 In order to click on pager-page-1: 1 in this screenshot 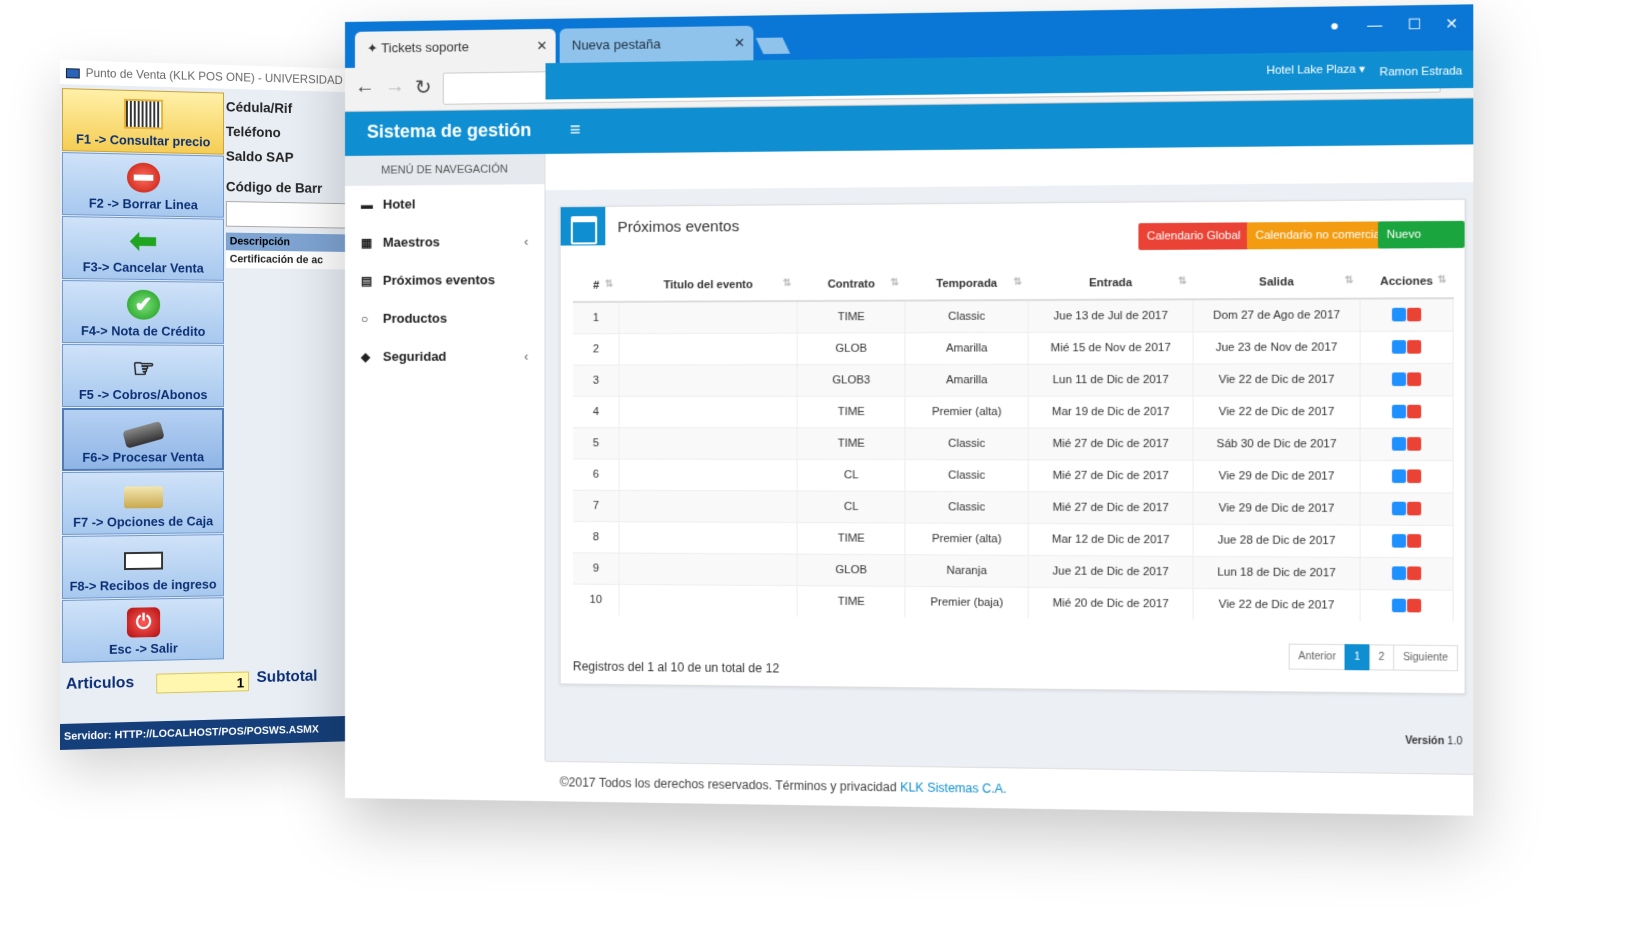, I will do `click(1357, 657)`.